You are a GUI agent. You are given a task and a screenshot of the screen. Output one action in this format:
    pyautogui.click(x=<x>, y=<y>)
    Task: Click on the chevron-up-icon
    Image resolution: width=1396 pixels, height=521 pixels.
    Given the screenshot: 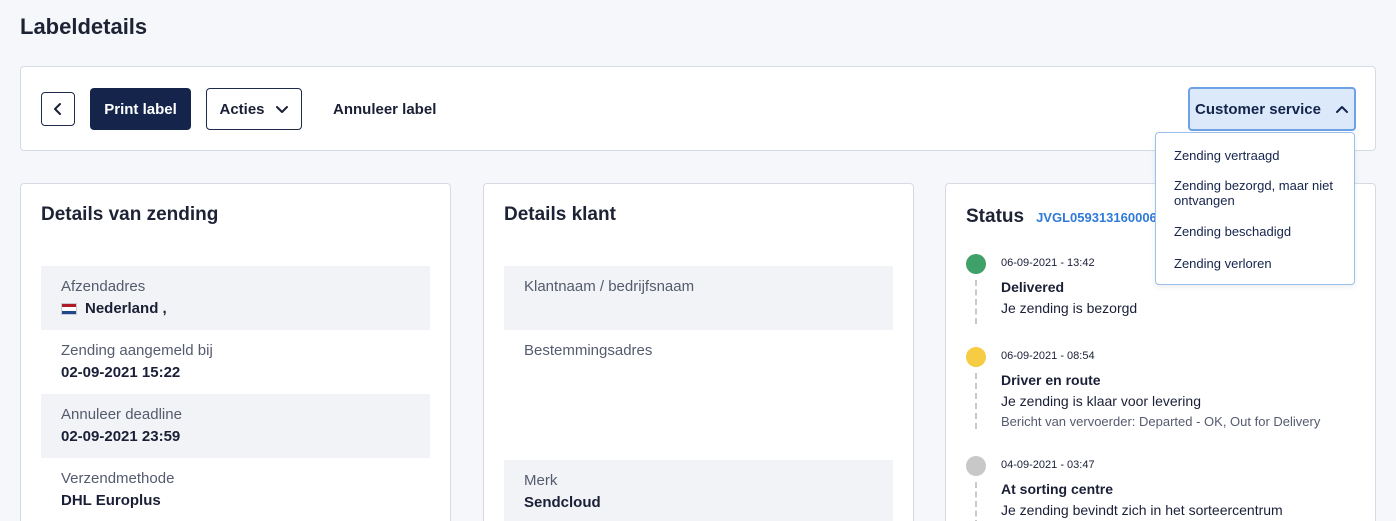 What is the action you would take?
    pyautogui.click(x=1341, y=109)
    